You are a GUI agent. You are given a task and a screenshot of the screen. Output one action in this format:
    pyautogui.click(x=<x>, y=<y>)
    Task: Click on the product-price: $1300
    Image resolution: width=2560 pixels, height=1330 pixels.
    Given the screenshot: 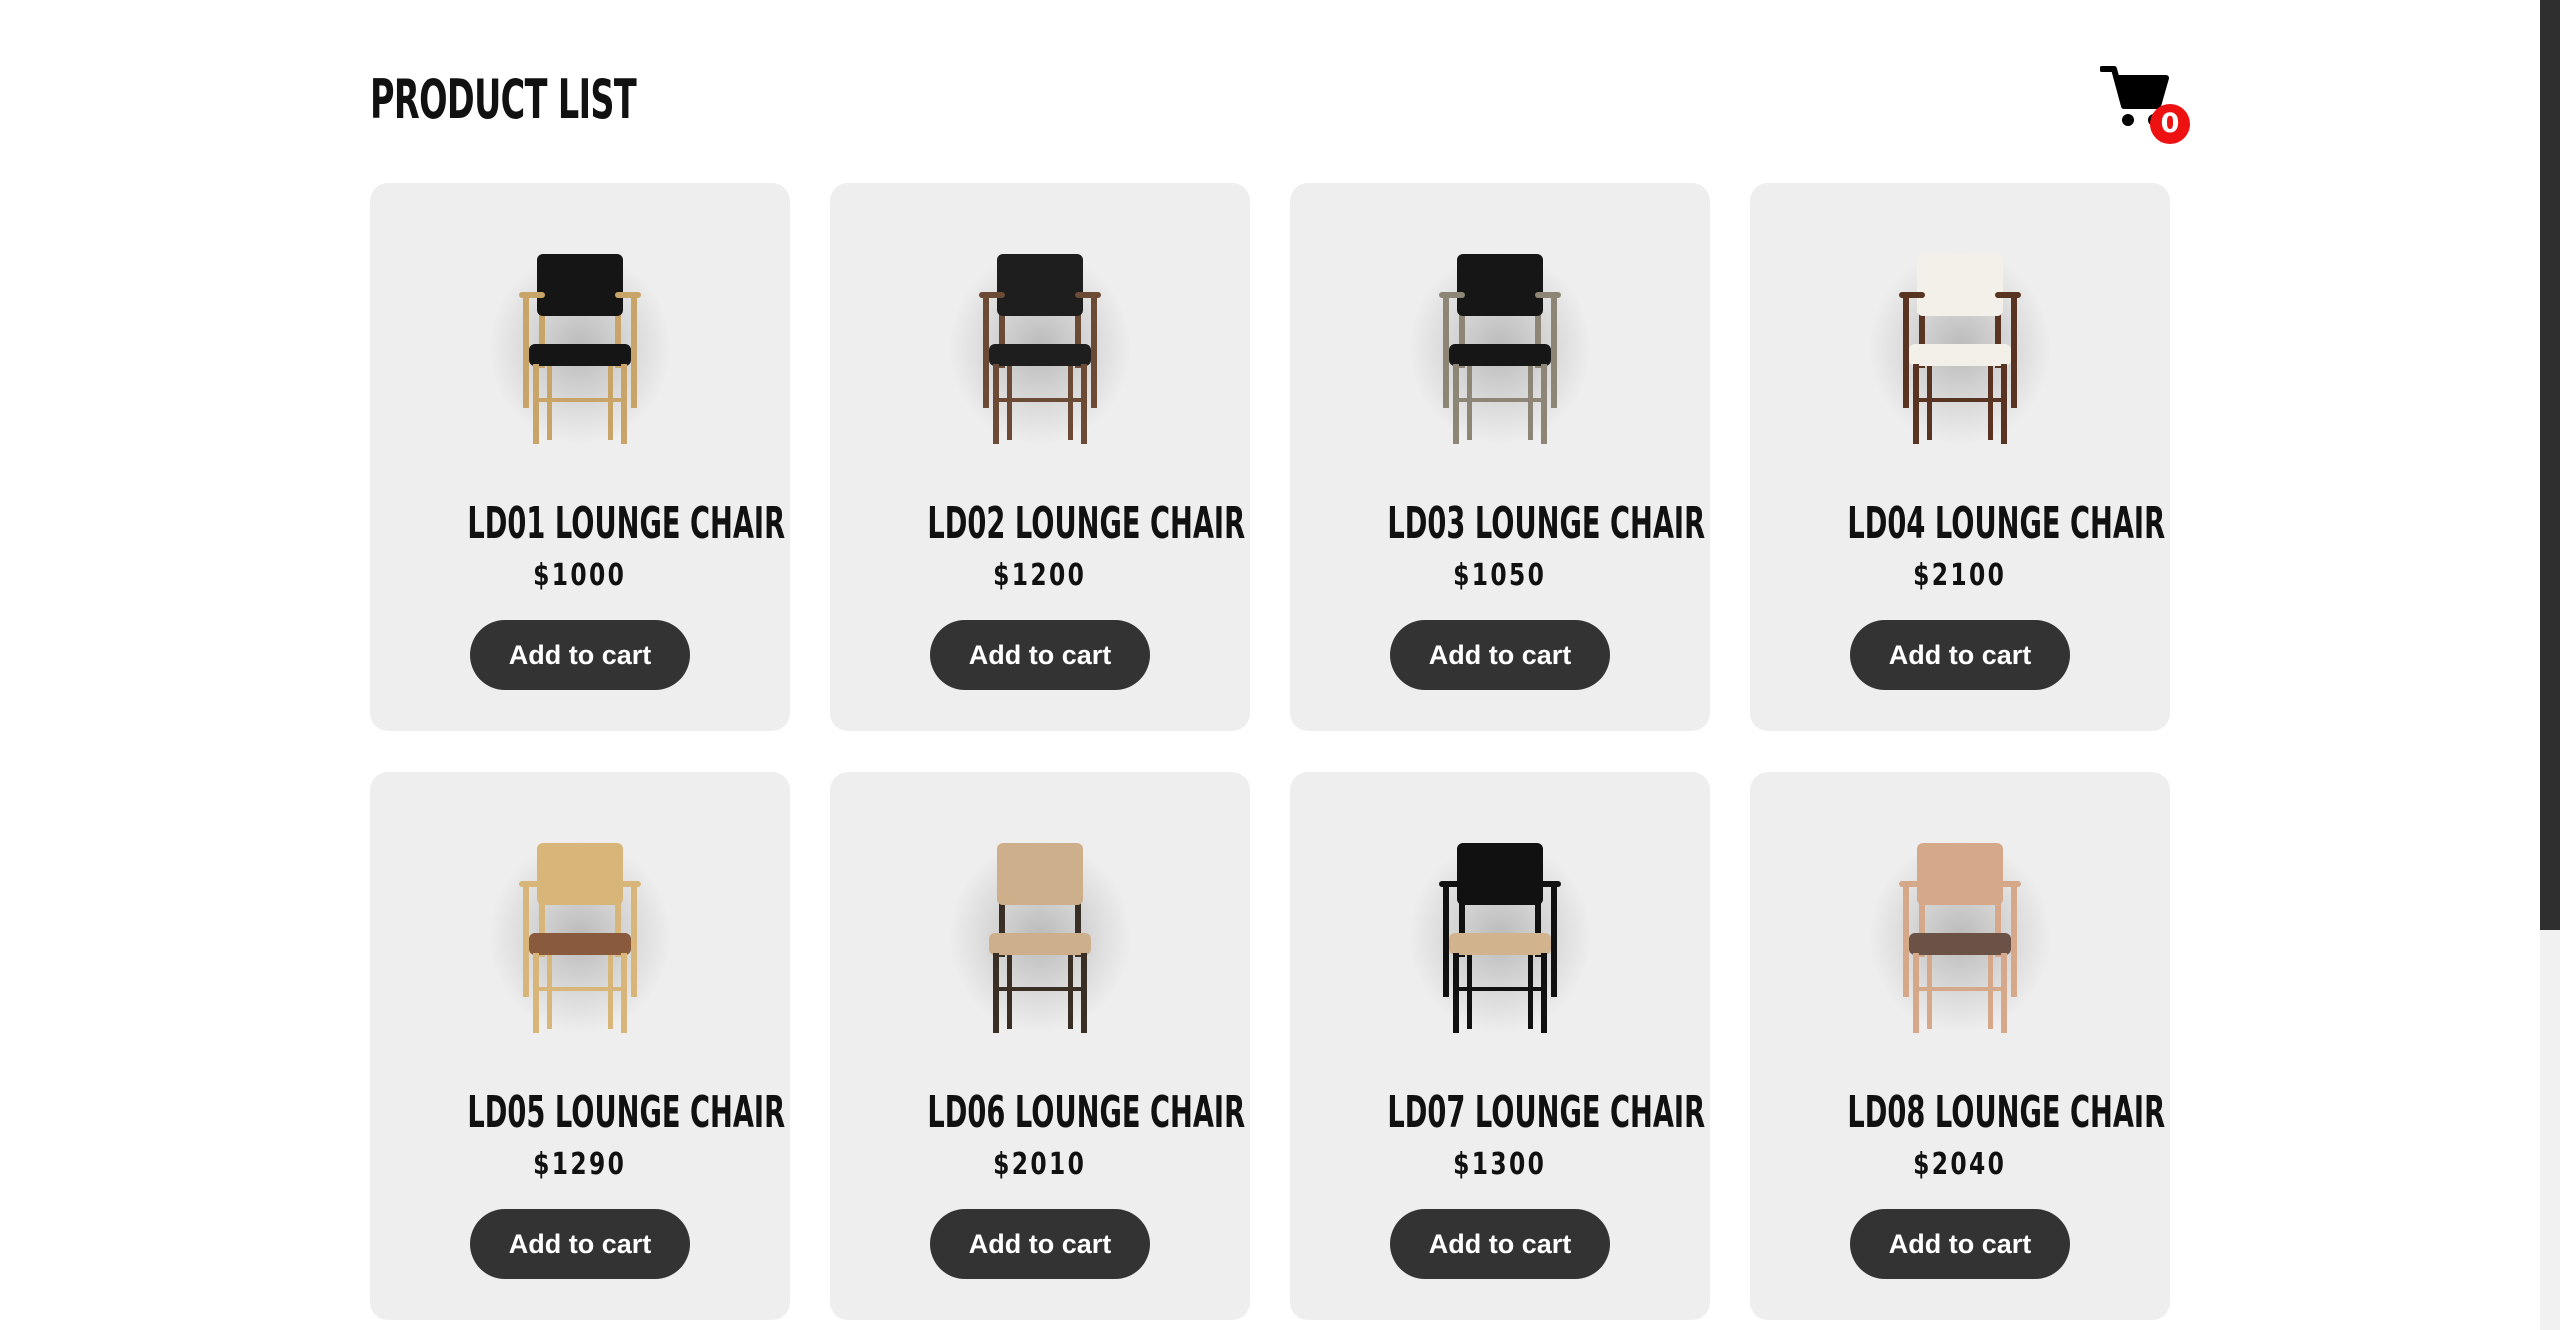 What is the action you would take?
    pyautogui.click(x=1500, y=1164)
    